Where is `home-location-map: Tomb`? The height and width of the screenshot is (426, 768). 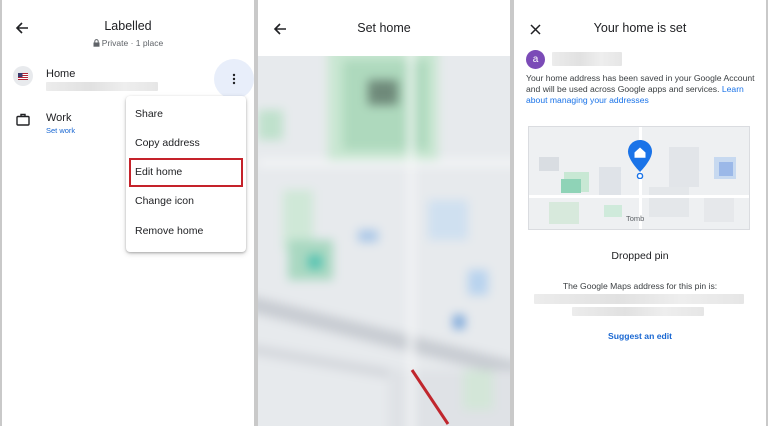 home-location-map: Tomb is located at coordinates (639, 178).